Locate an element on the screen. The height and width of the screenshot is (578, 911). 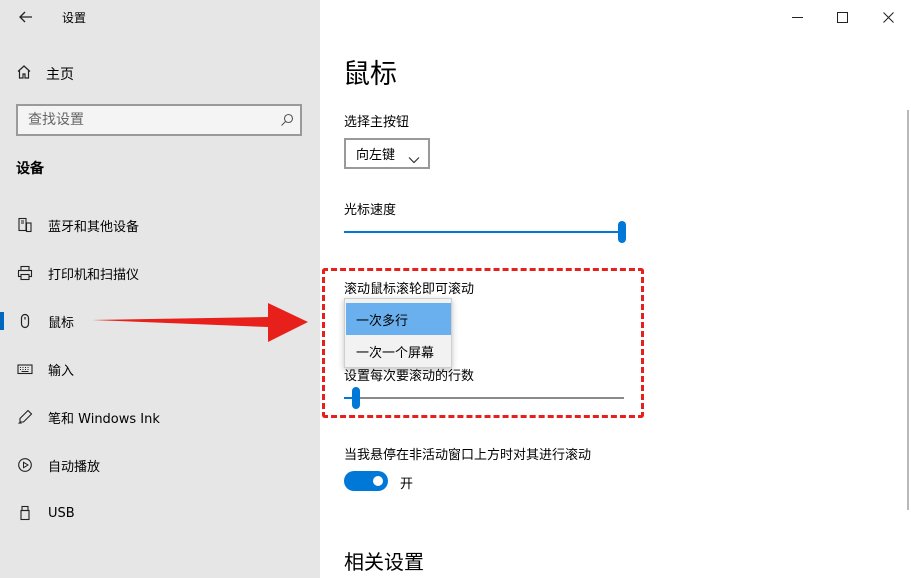
sidebar-item-label: 蓝牙和其他设备 is located at coordinates (94, 227).